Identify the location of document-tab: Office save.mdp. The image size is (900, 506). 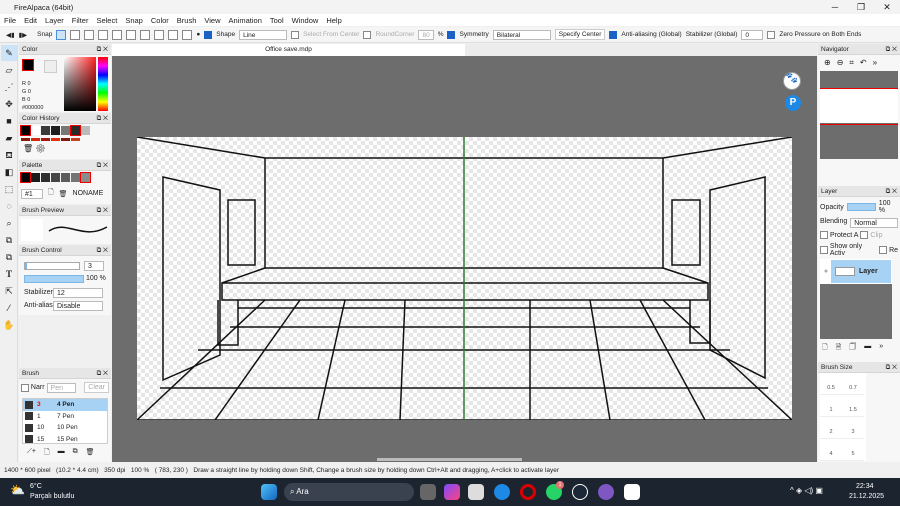
(288, 50).